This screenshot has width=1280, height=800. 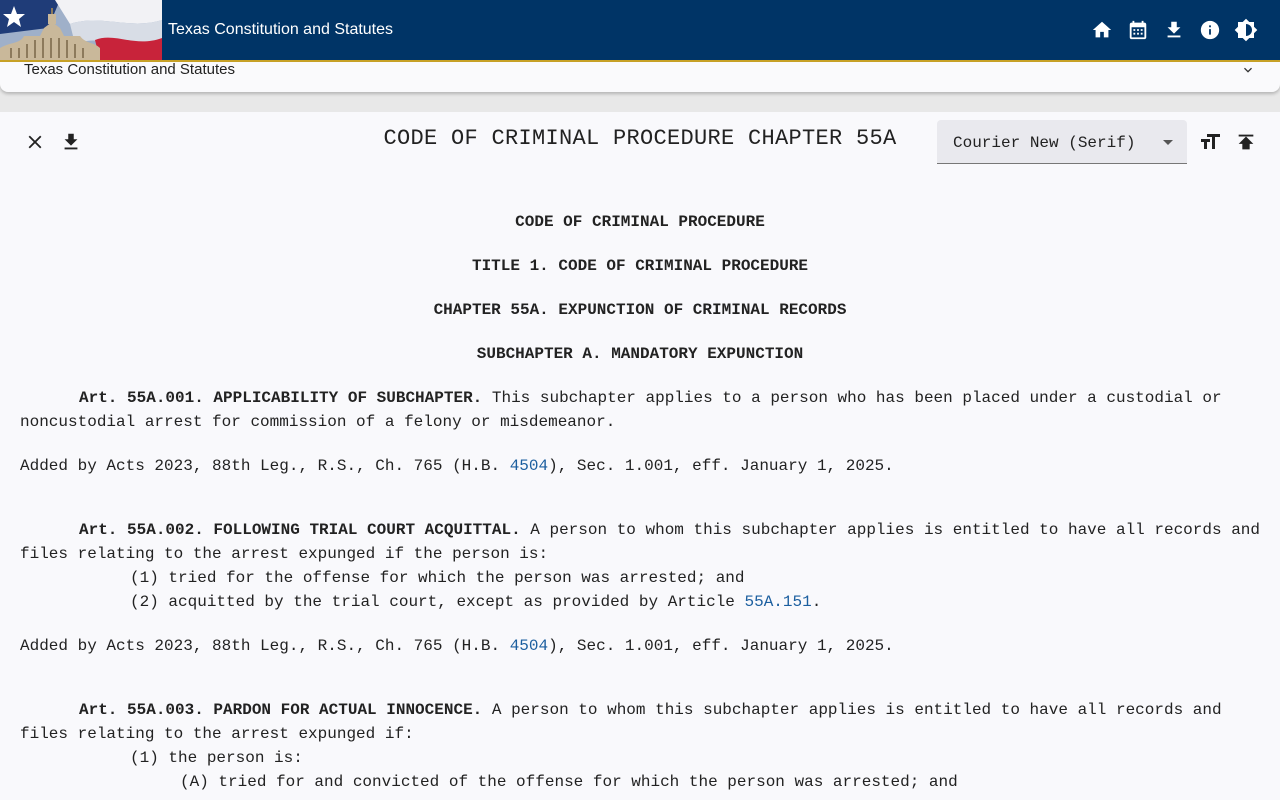 What do you see at coordinates (640, 77) in the screenshot?
I see `expansion-panel: Texas Constitution and Statutes` at bounding box center [640, 77].